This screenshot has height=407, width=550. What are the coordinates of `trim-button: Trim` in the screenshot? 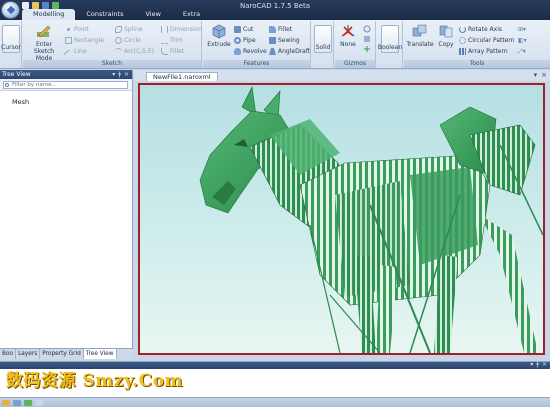 It's located at (172, 40).